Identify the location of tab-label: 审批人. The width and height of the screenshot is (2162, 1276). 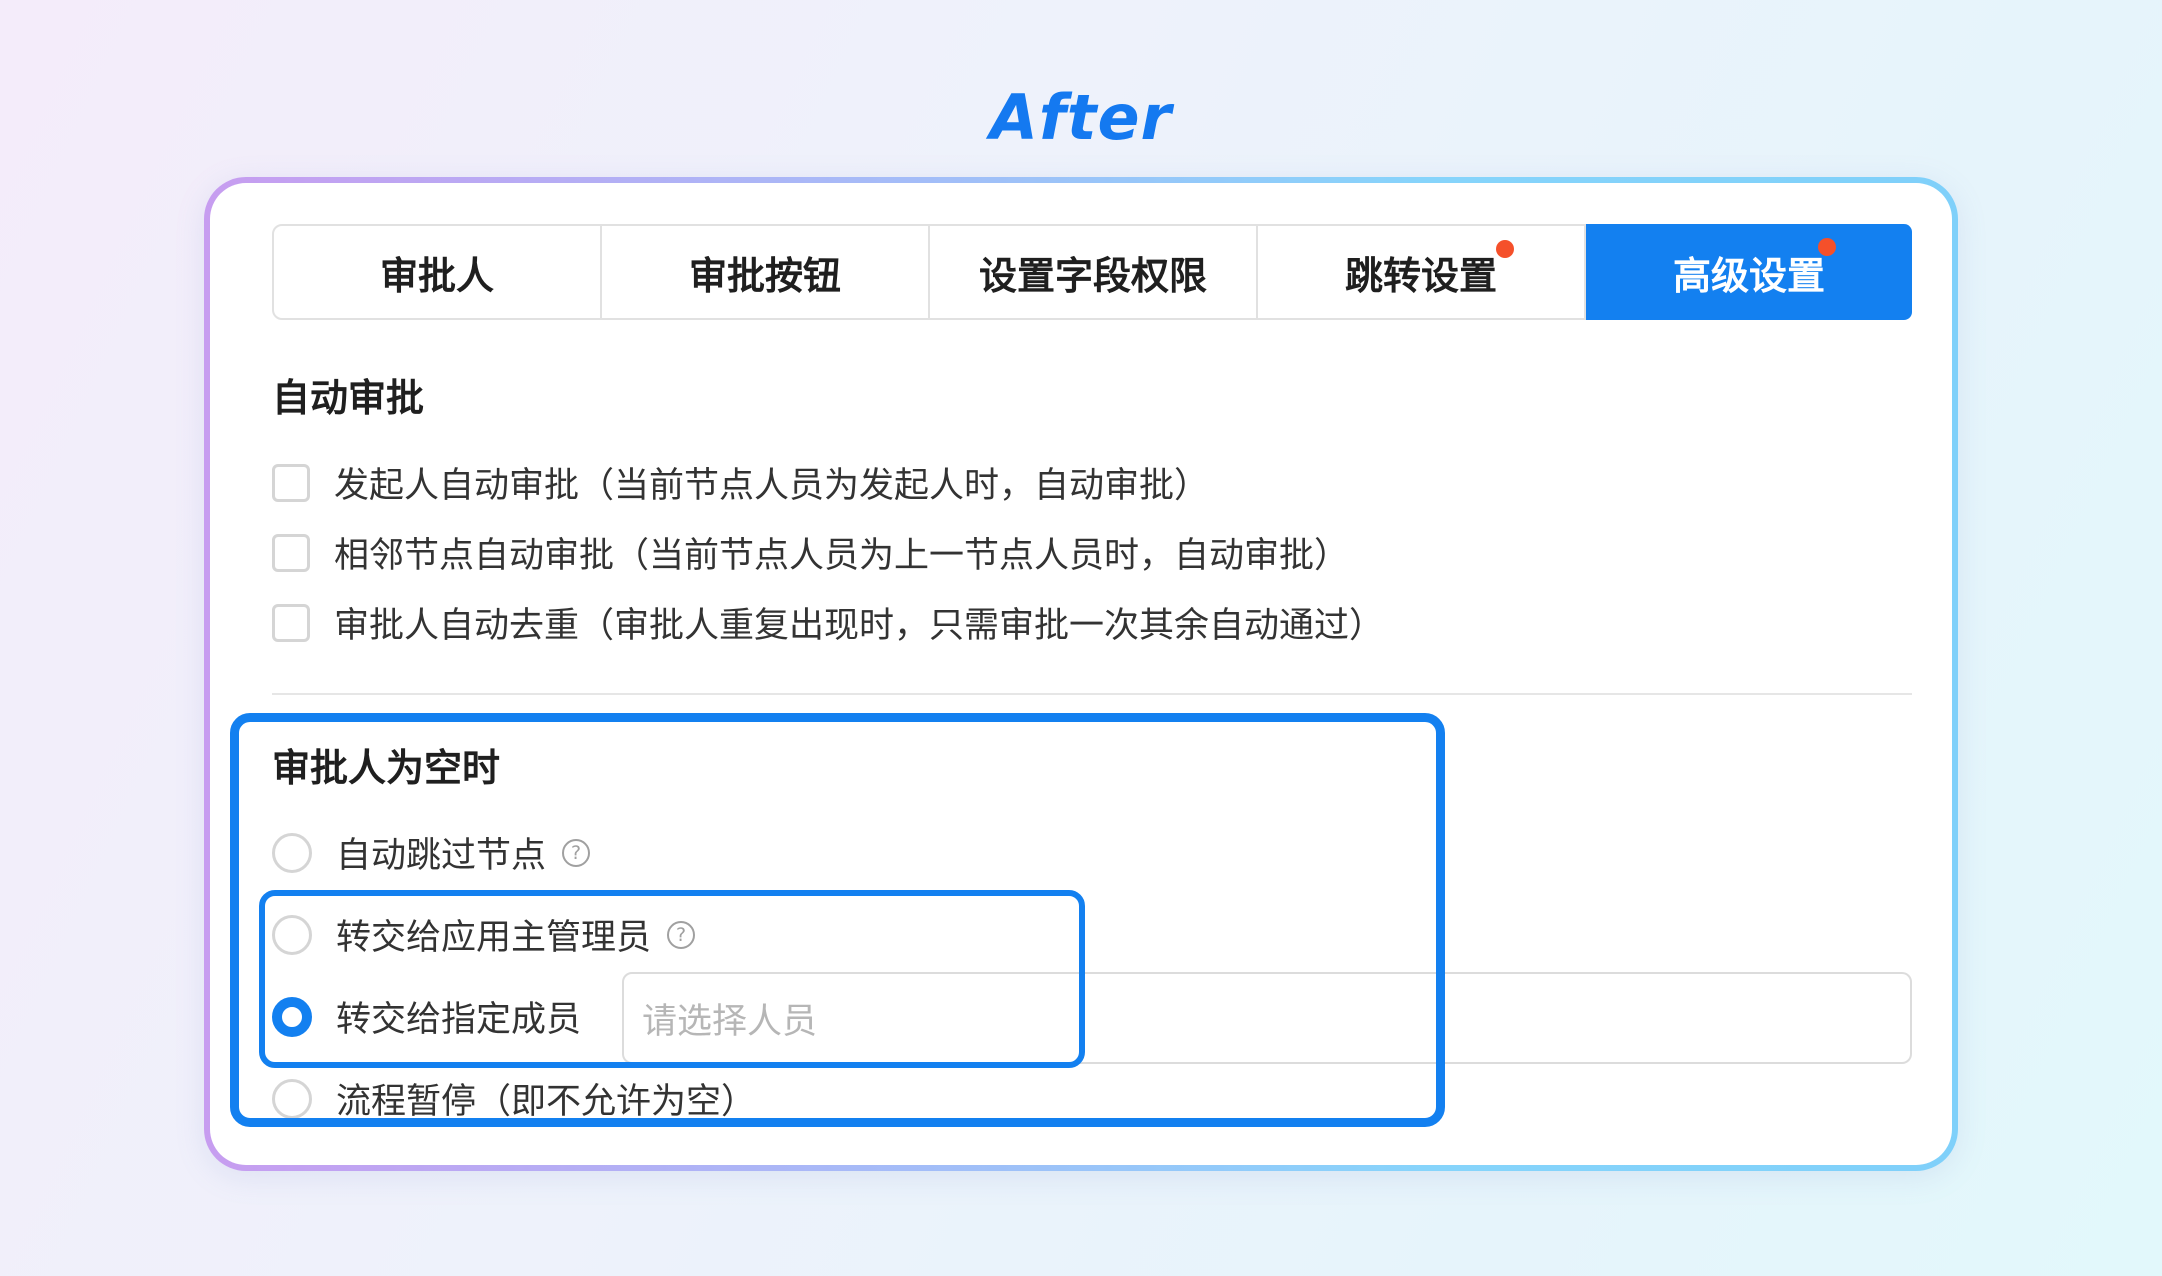
(436, 275).